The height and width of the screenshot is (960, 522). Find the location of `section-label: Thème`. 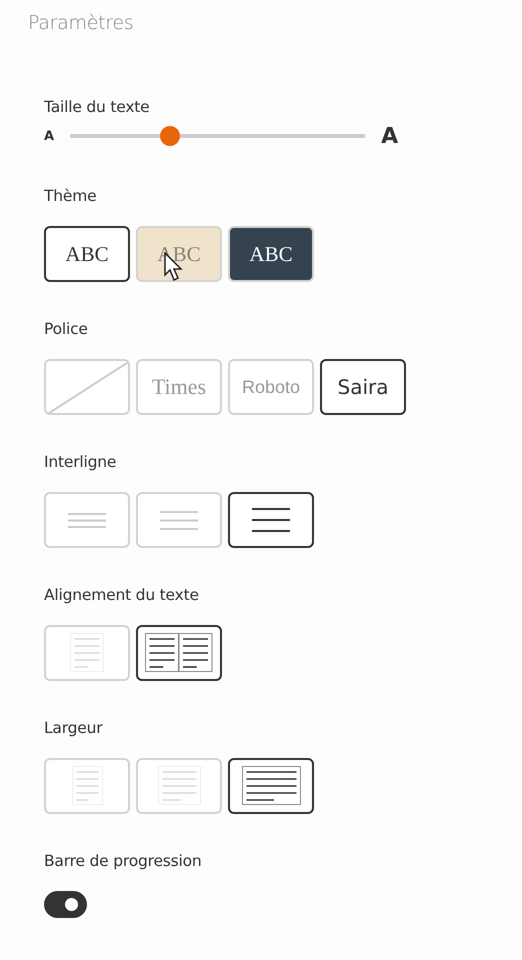

section-label: Thème is located at coordinates (71, 196).